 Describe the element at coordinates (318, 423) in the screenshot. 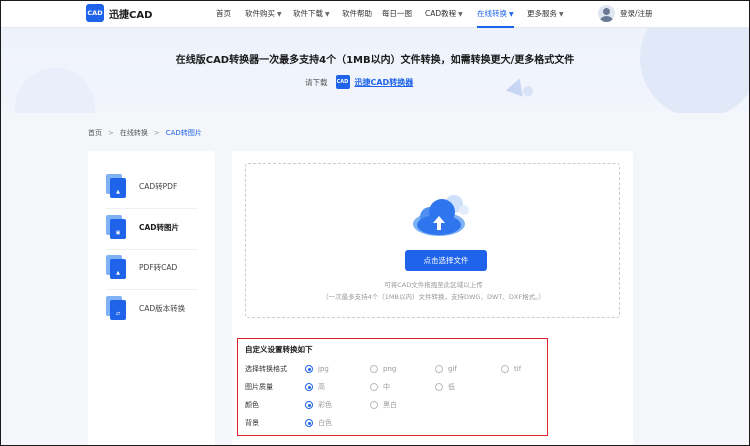

I see `radio-background-white: 白色` at that location.